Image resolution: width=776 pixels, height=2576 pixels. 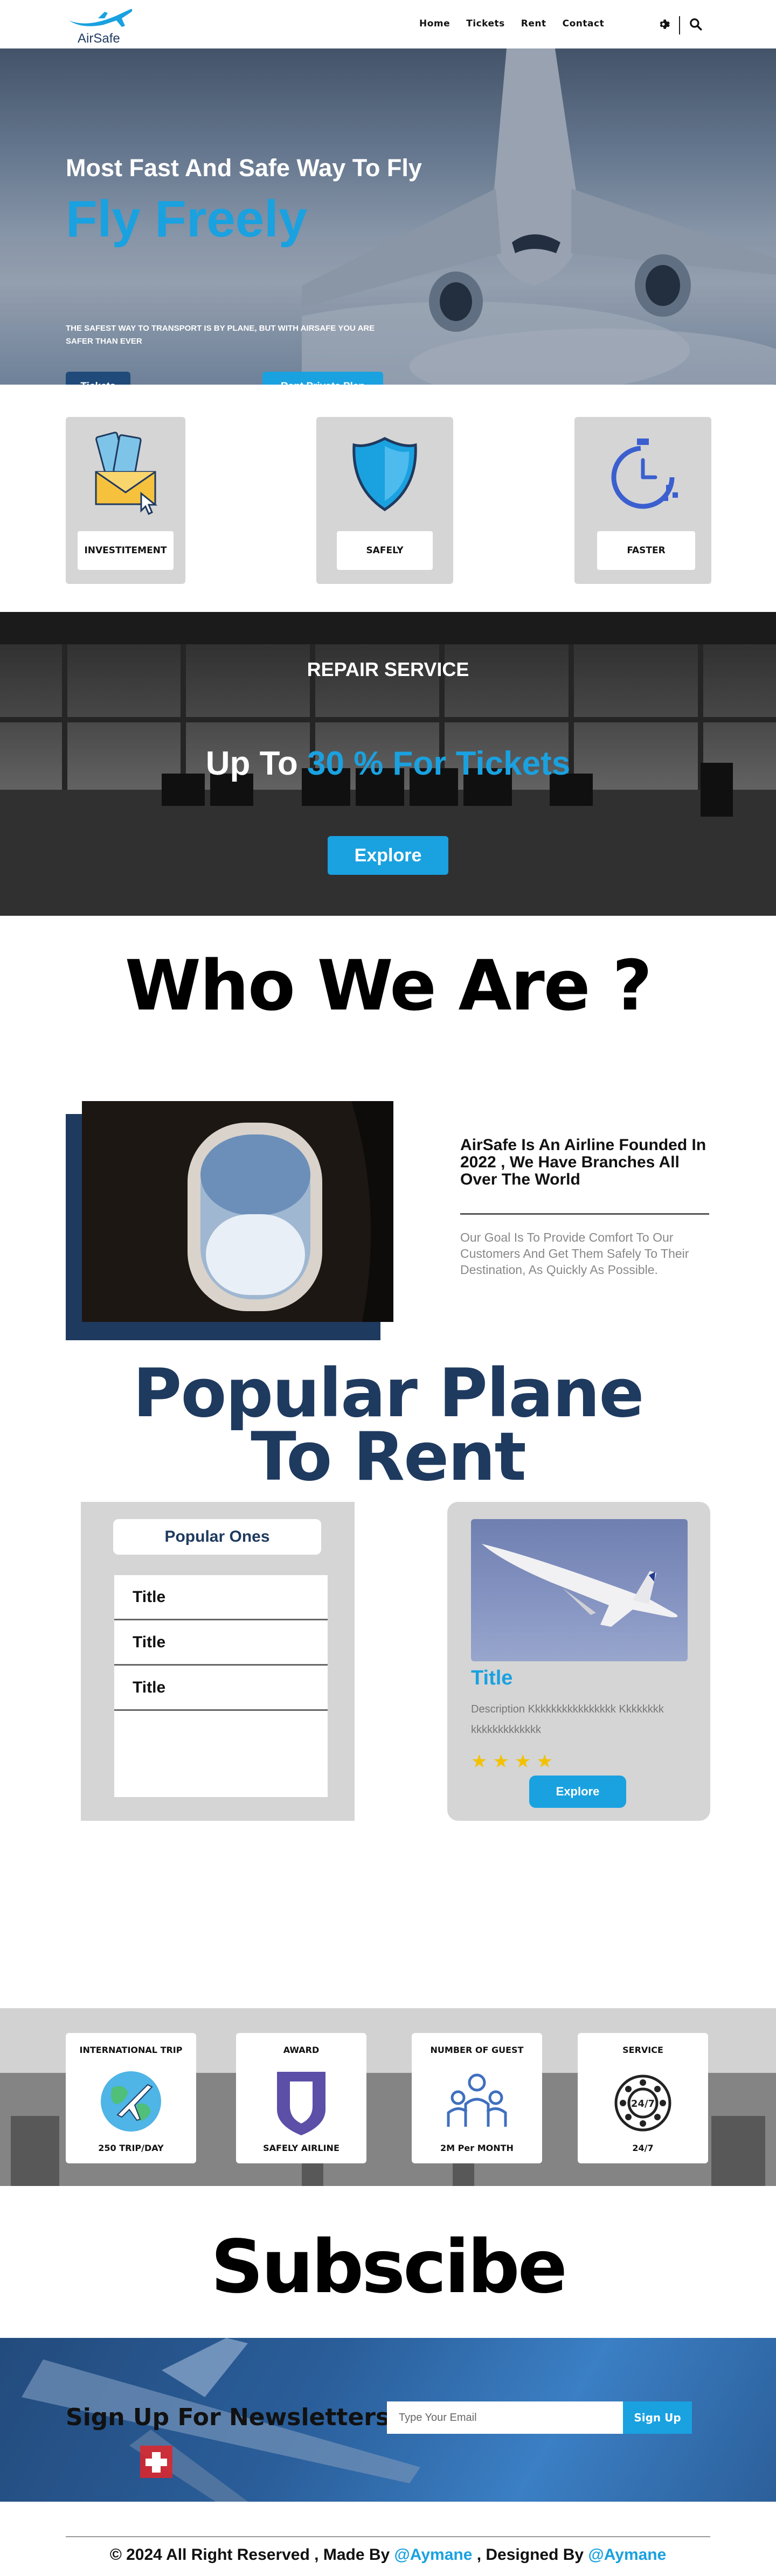 I want to click on nav-home: Home, so click(x=434, y=24).